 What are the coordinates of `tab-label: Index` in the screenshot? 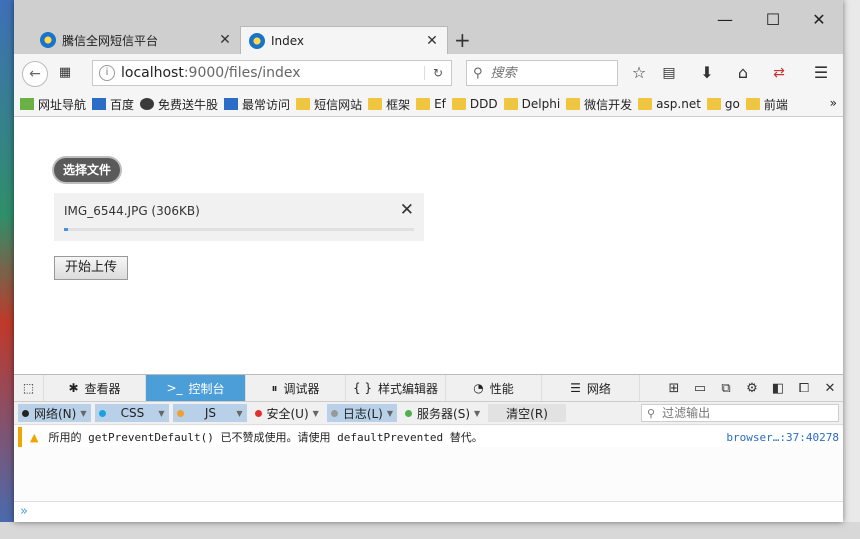 It's located at (288, 40).